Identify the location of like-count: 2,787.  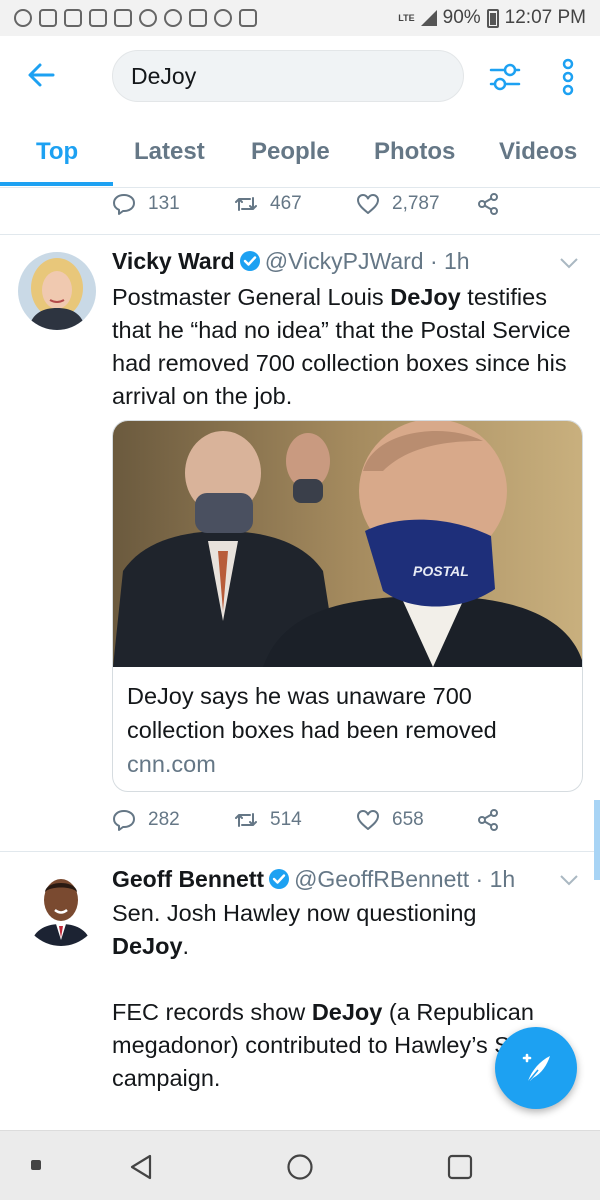
(416, 203).